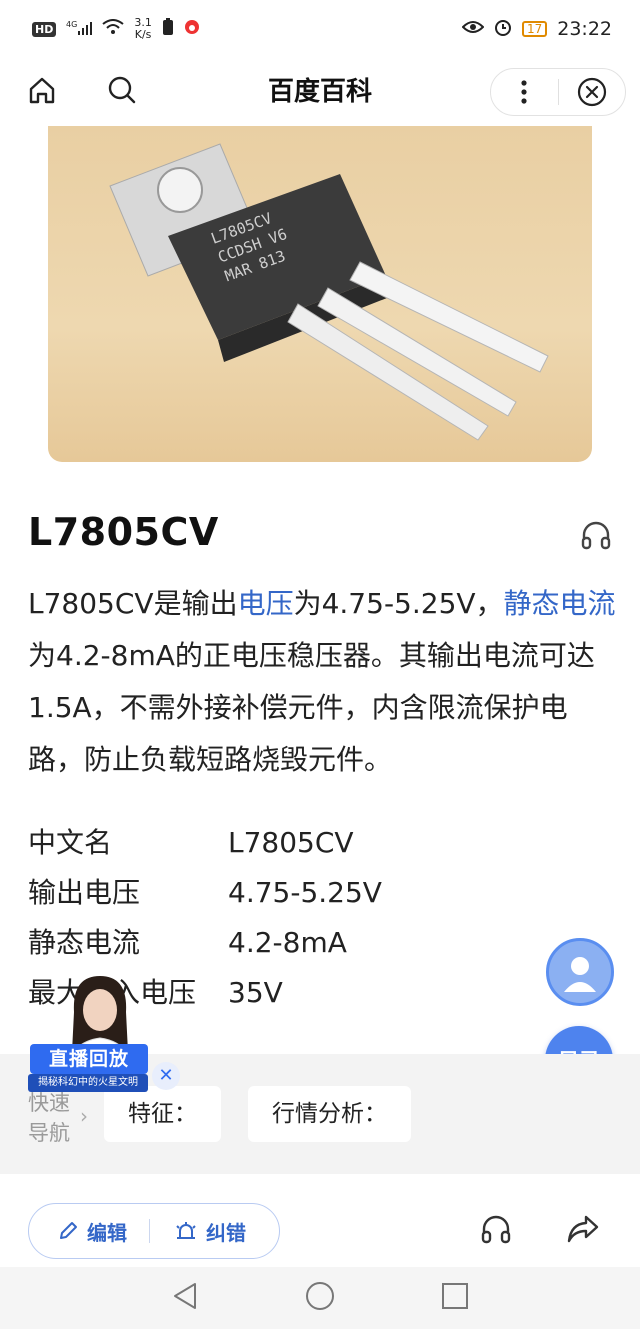  I want to click on system-navigation-bar, so click(320, 1298).